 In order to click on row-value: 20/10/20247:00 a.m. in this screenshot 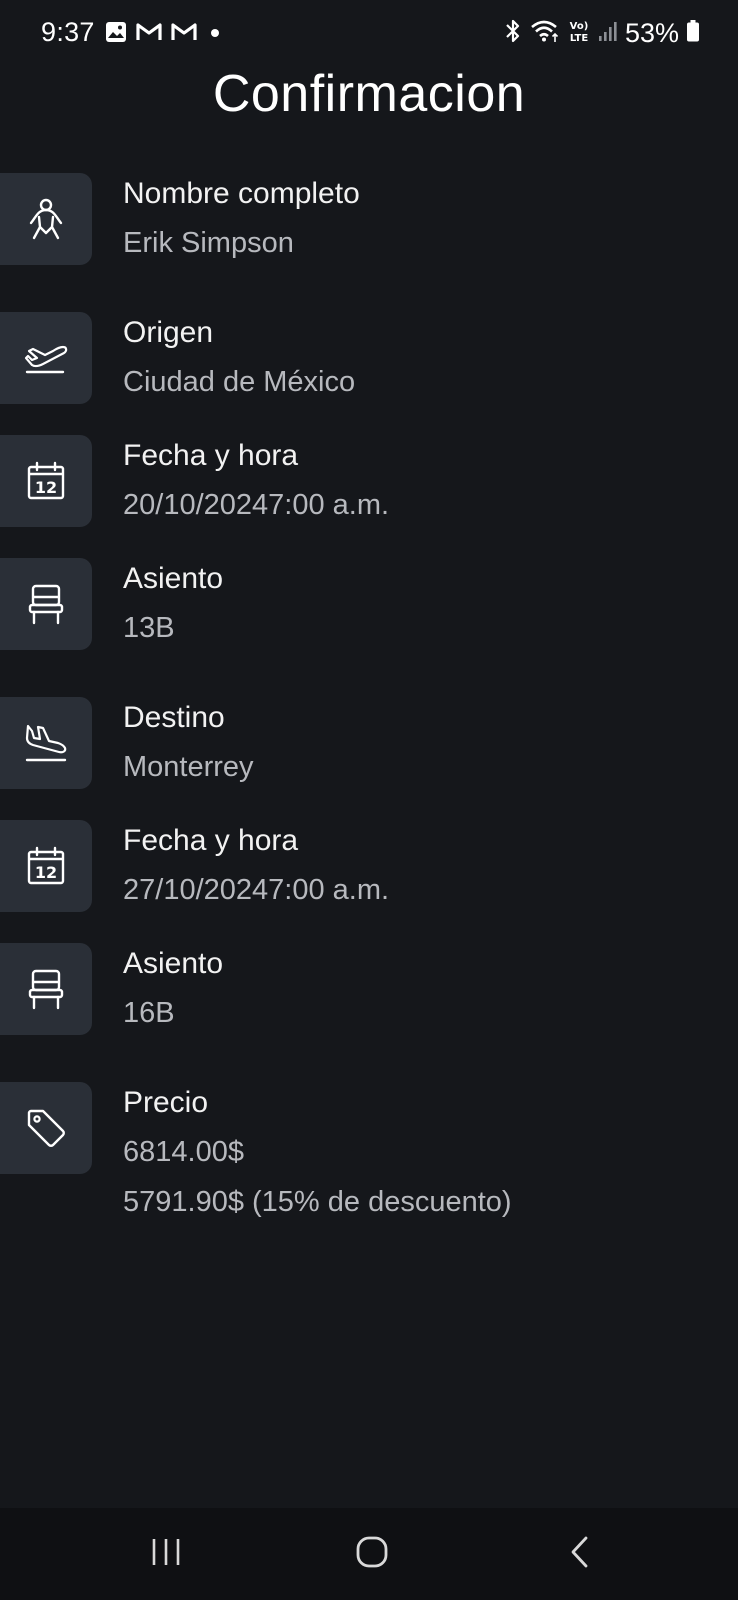, I will do `click(256, 505)`.